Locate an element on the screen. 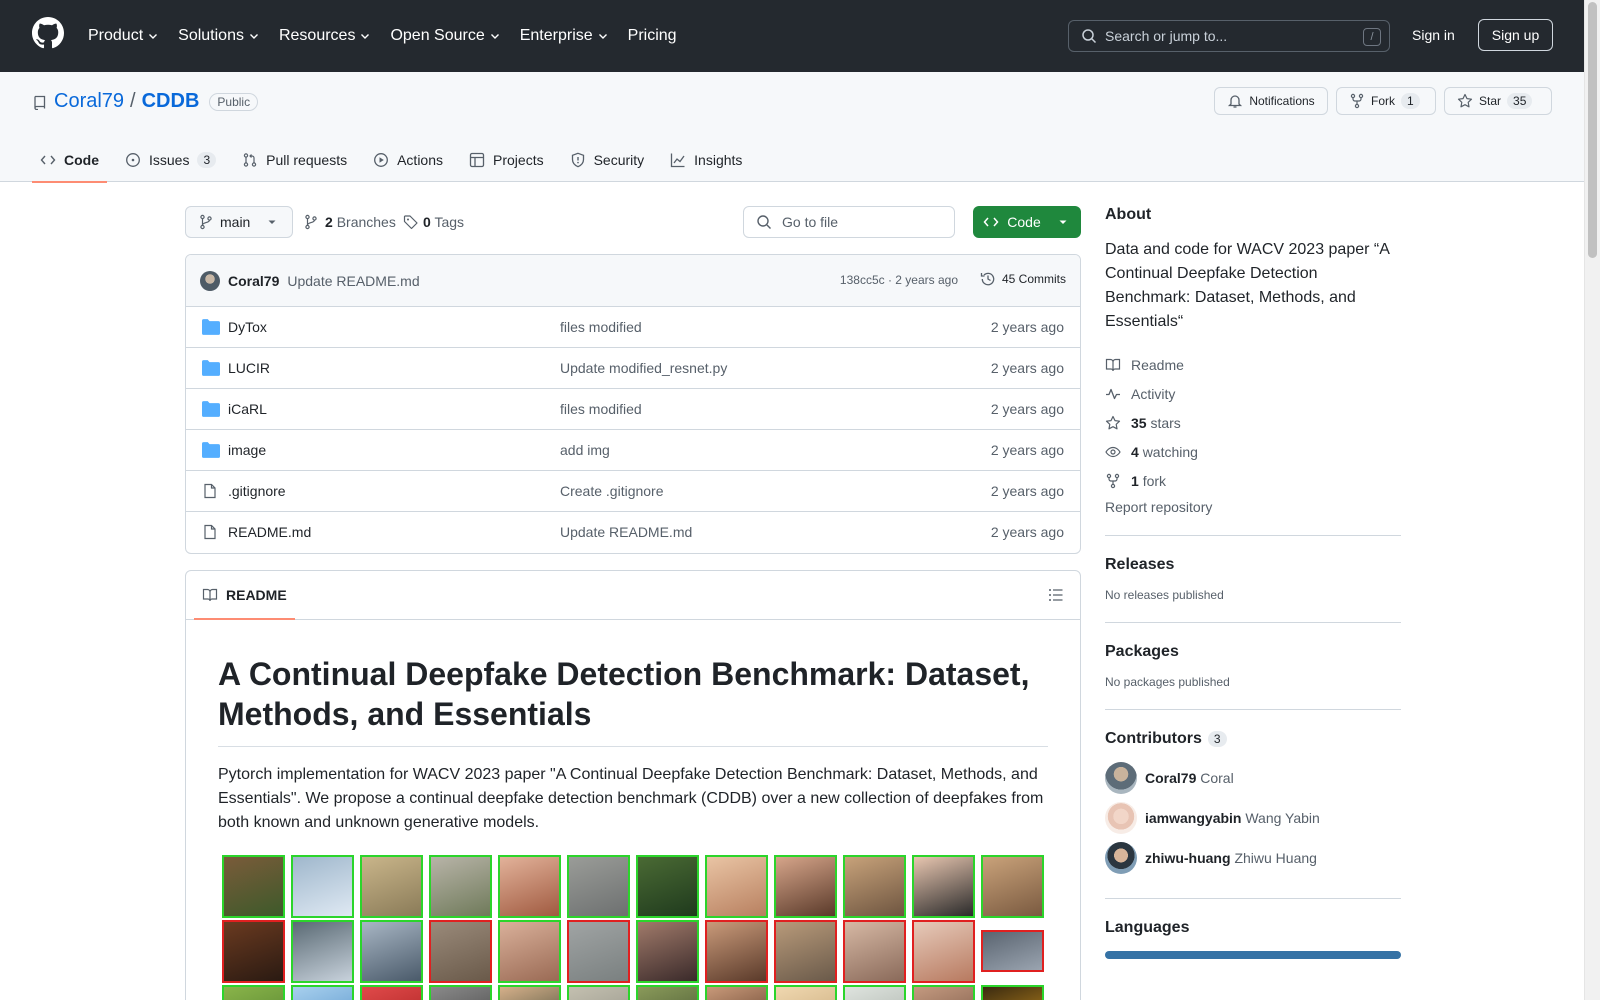 Image resolution: width=1600 pixels, height=1000 pixels. repo-name-link: CDDB is located at coordinates (171, 101).